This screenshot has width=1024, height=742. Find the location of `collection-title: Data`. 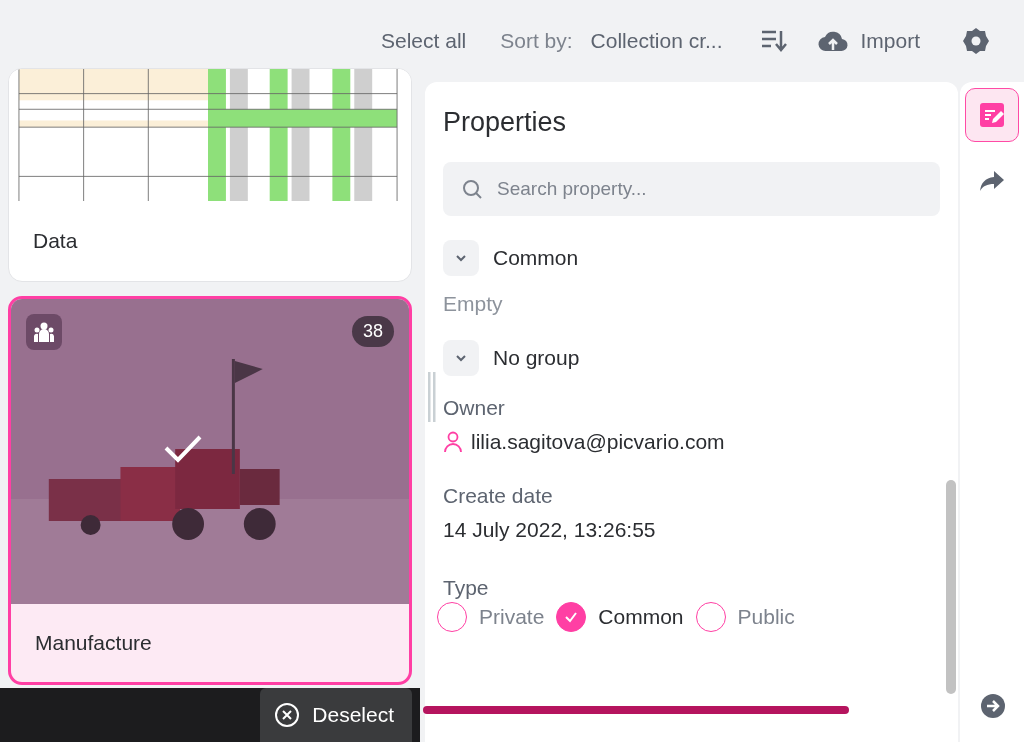

collection-title: Data is located at coordinates (55, 241).